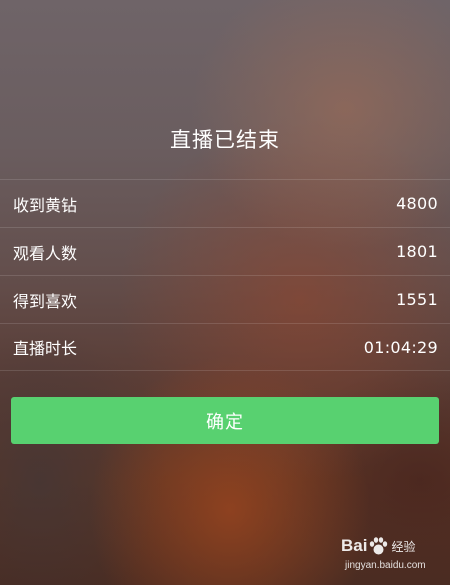  What do you see at coordinates (45, 348) in the screenshot?
I see `stat-label: 直播时长` at bounding box center [45, 348].